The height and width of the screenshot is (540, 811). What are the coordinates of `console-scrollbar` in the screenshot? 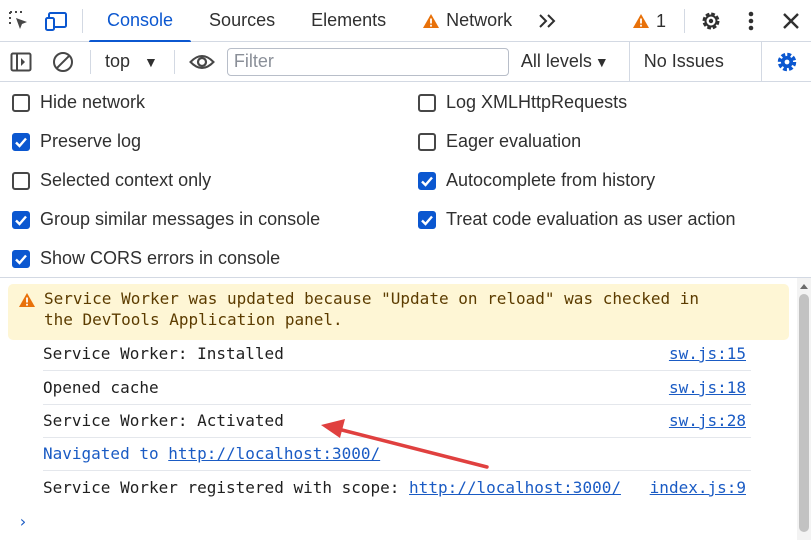 It's located at (804, 409).